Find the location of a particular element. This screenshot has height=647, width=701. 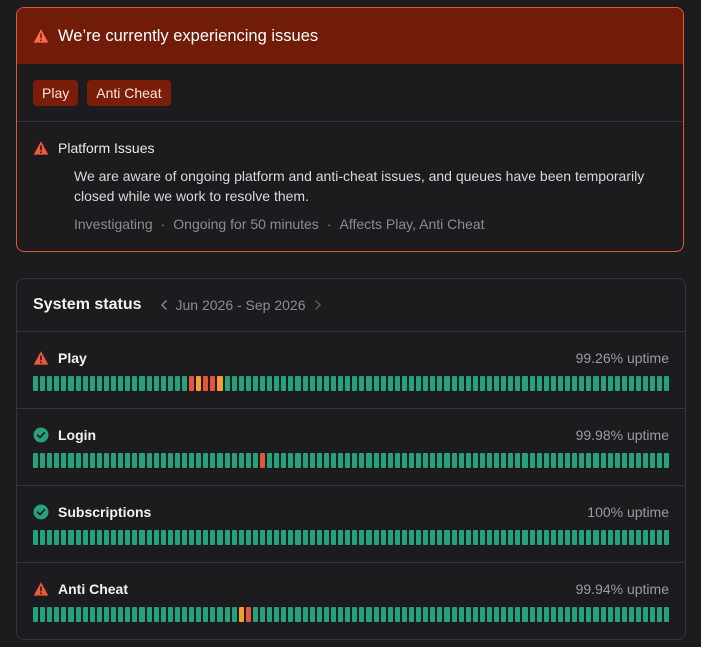

tag-play: Play is located at coordinates (56, 92).